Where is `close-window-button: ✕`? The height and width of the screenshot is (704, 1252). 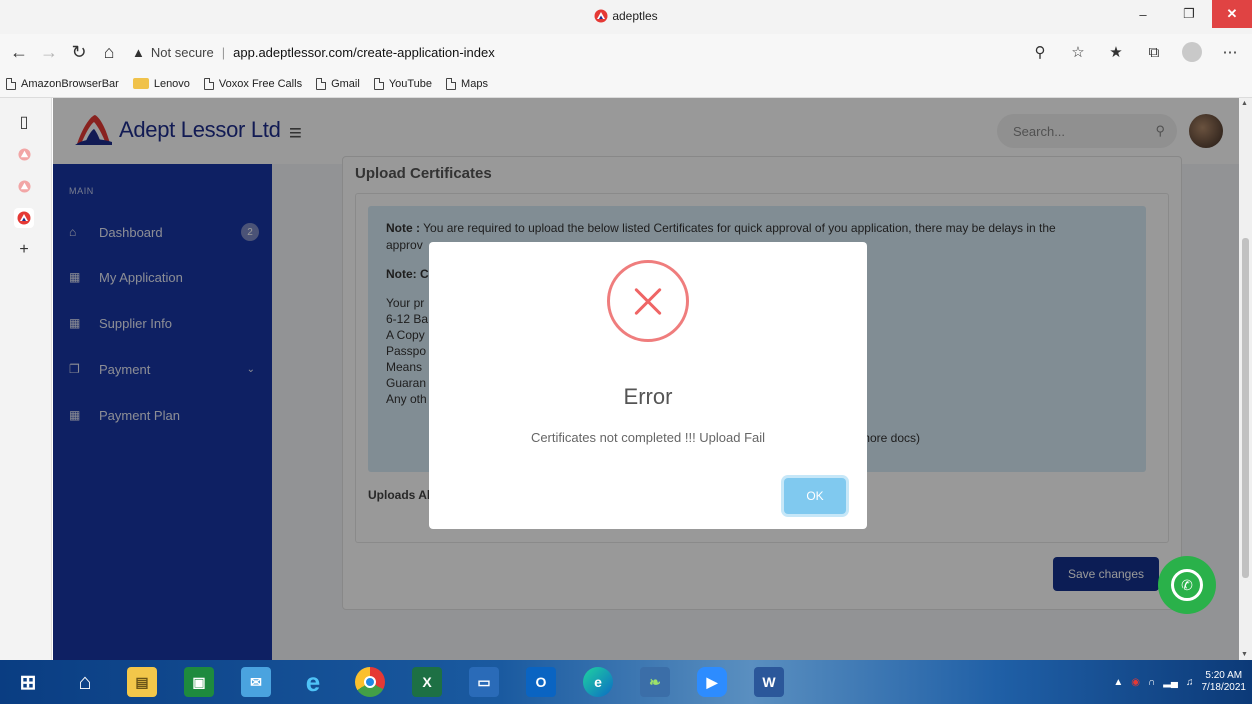
close-window-button: ✕ is located at coordinates (1232, 14).